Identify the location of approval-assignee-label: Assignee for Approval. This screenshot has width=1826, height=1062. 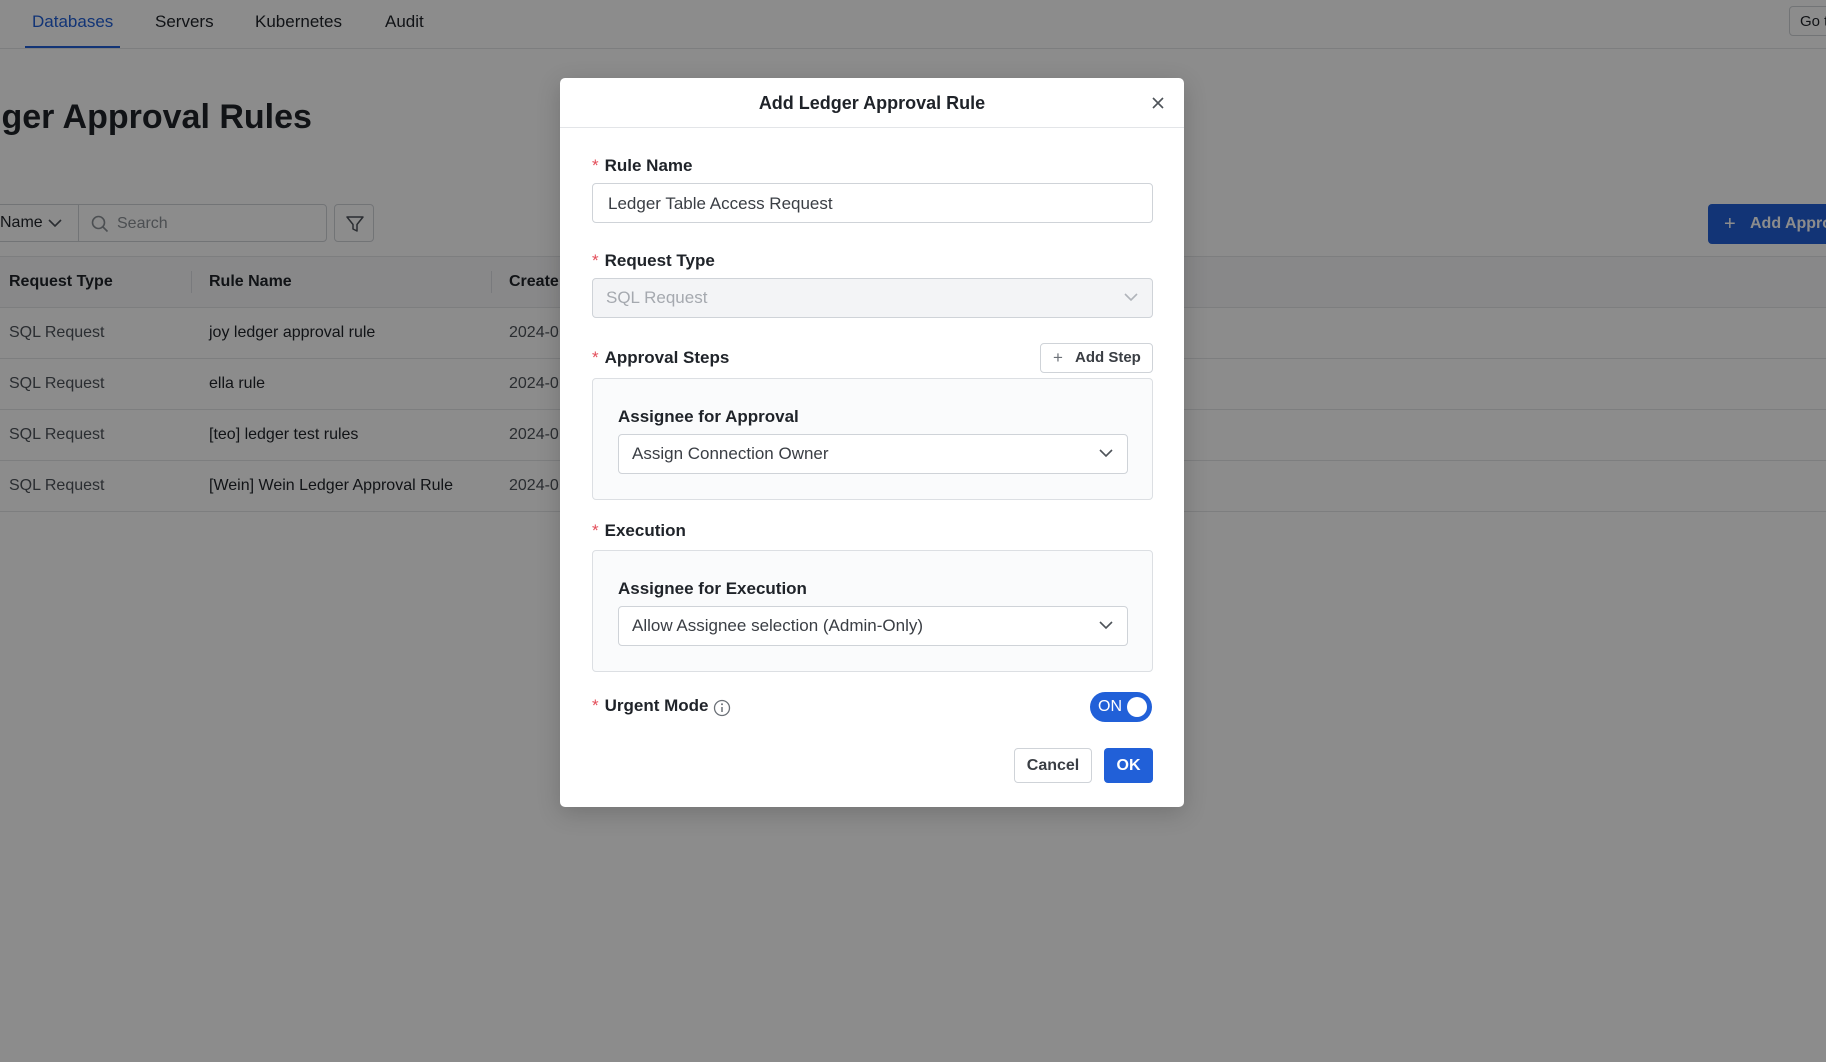
(708, 416).